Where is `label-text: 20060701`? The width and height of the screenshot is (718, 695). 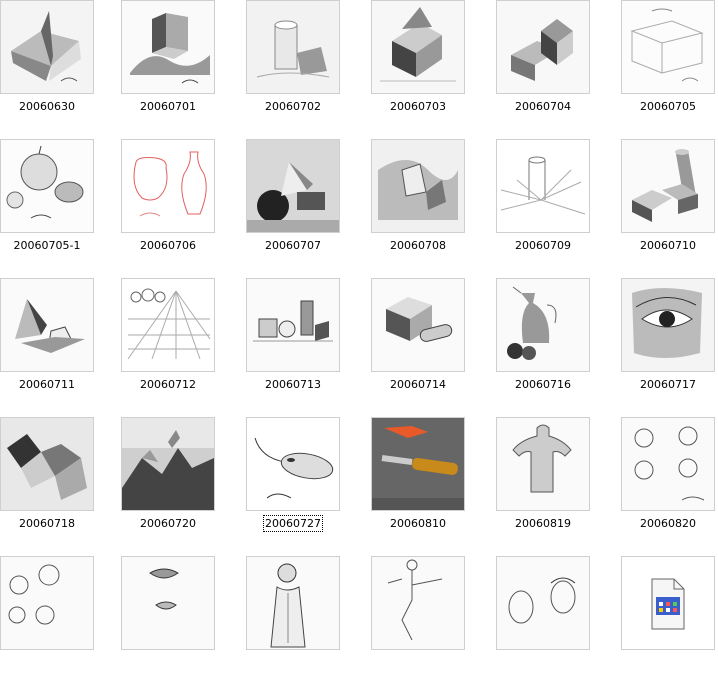
label-text: 20060701 is located at coordinates (168, 106).